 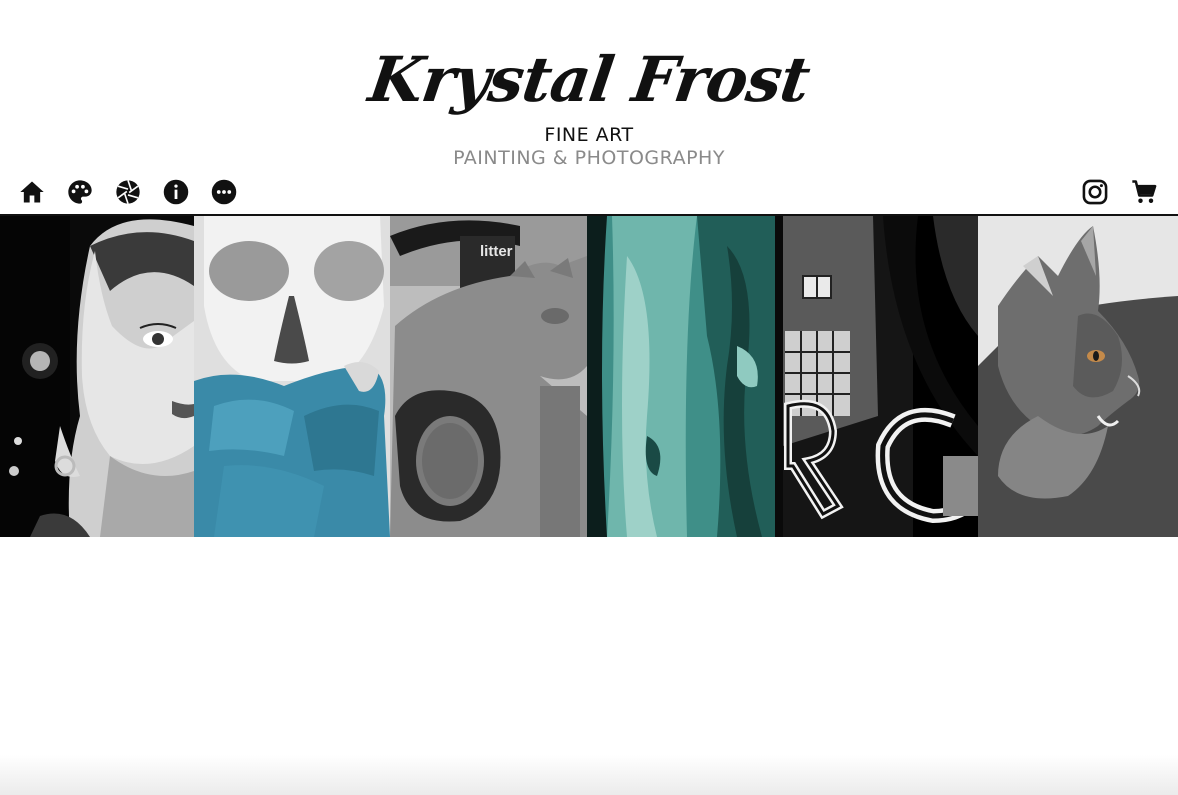 I want to click on cart-icon, so click(x=1144, y=191).